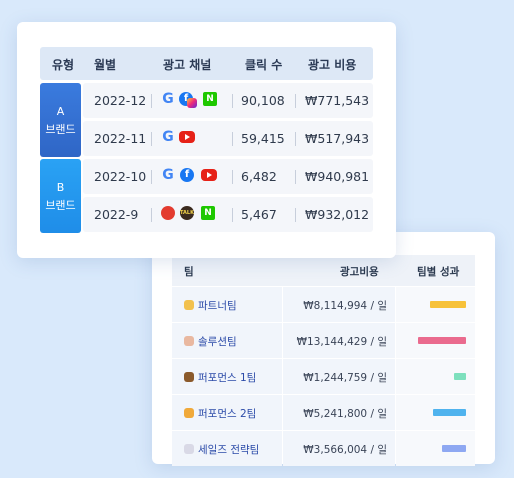 Image resolution: width=514 pixels, height=478 pixels. I want to click on lion-icon, so click(189, 413).